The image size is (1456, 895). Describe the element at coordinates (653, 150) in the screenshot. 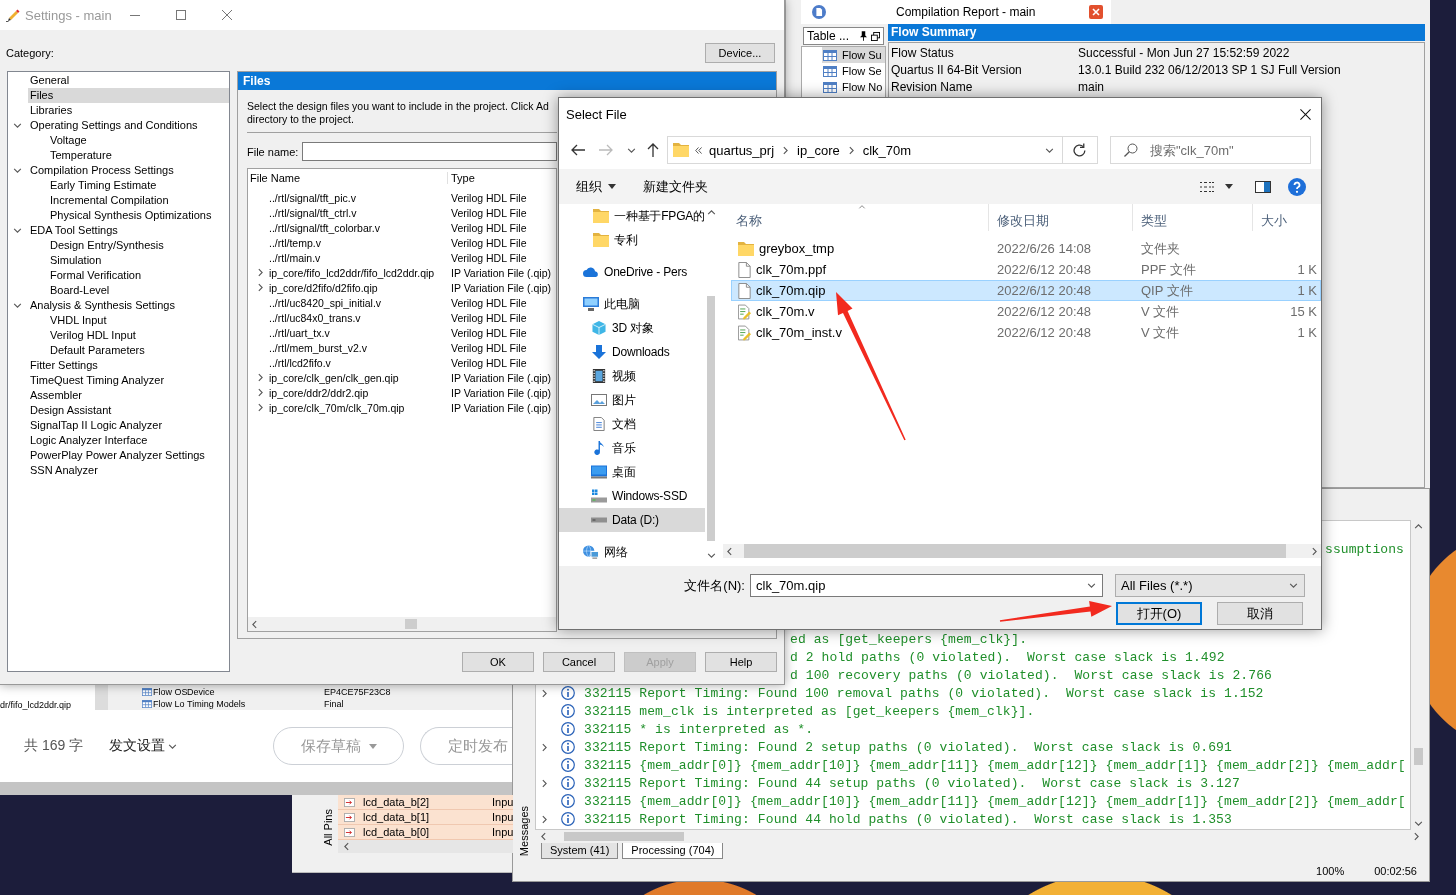

I see `up-arrow-icon` at that location.